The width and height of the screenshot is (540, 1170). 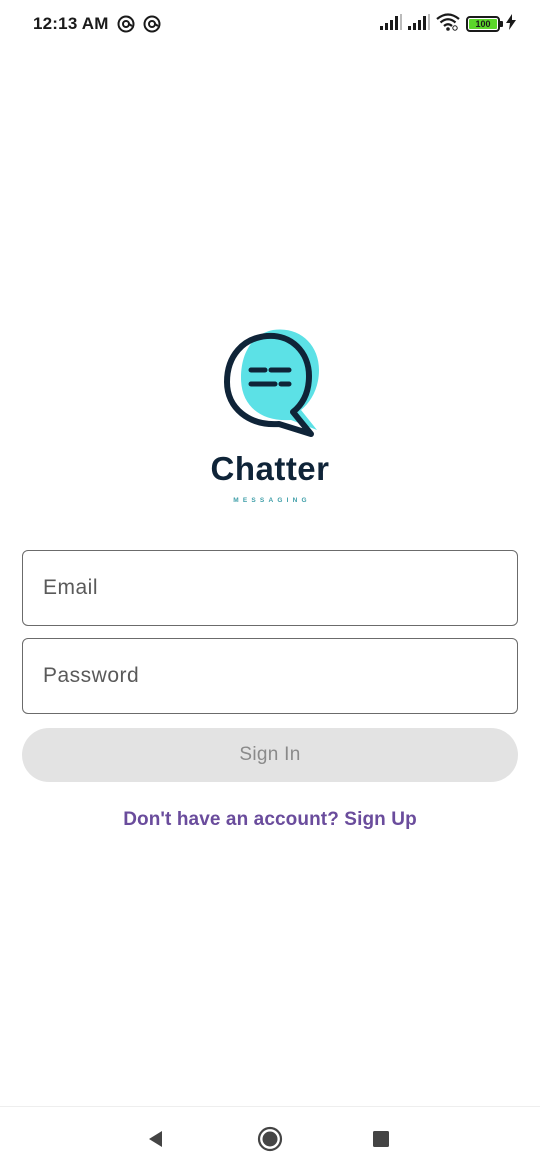 I want to click on recent-apps-icon, so click(x=381, y=1139).